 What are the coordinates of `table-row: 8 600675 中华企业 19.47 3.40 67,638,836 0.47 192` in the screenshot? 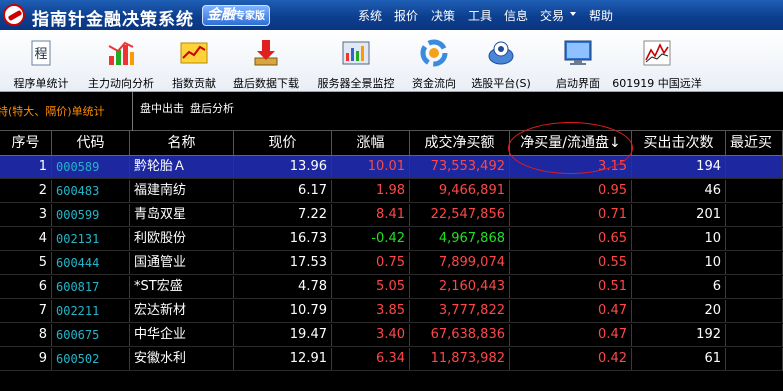 It's located at (391, 335).